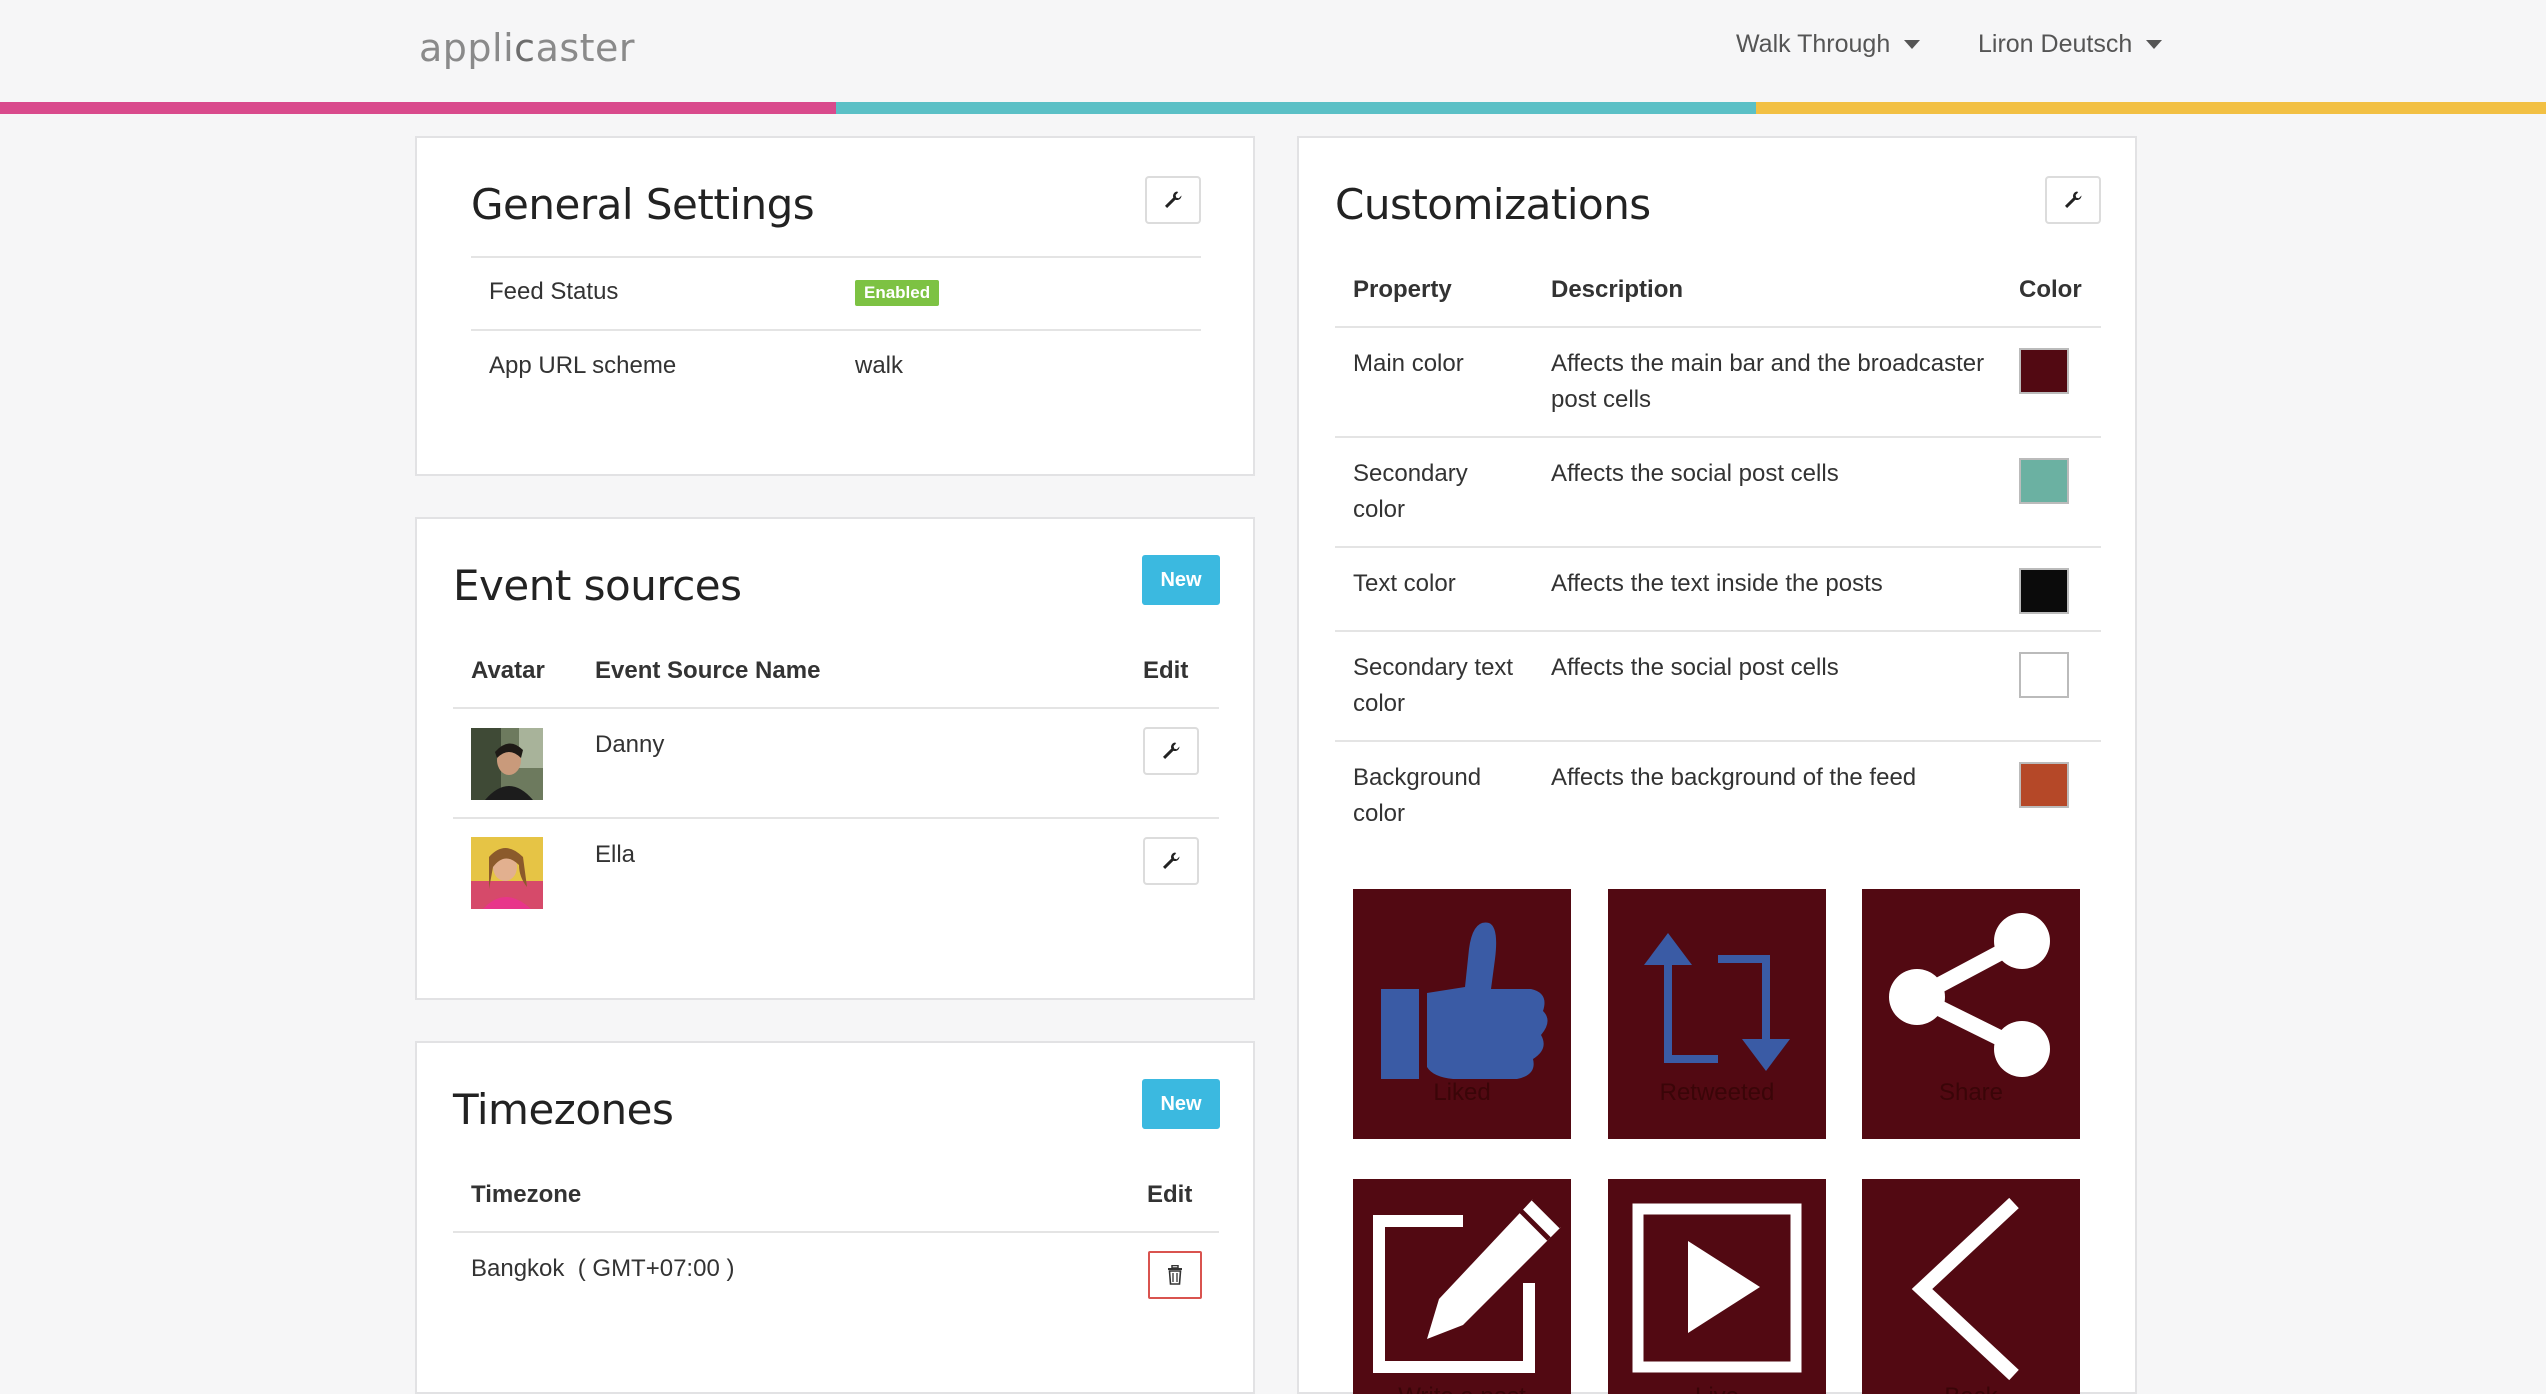 This screenshot has height=1394, width=2546. Describe the element at coordinates (1433, 667) in the screenshot. I see `property-name: Secondary text` at that location.